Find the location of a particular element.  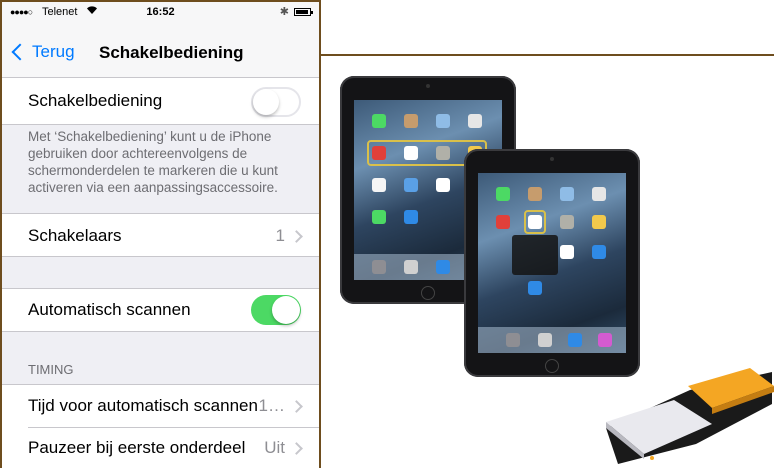

ipad-screen is located at coordinates (552, 263).